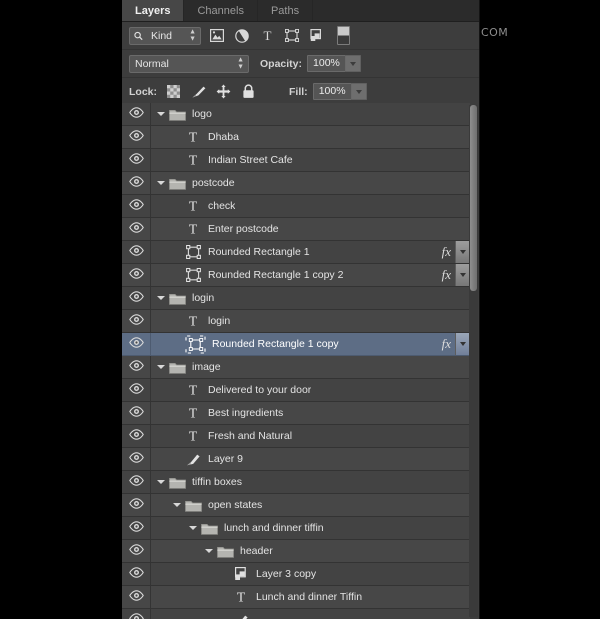 The height and width of the screenshot is (619, 600). I want to click on opacity-field-group: 100%, so click(334, 63).